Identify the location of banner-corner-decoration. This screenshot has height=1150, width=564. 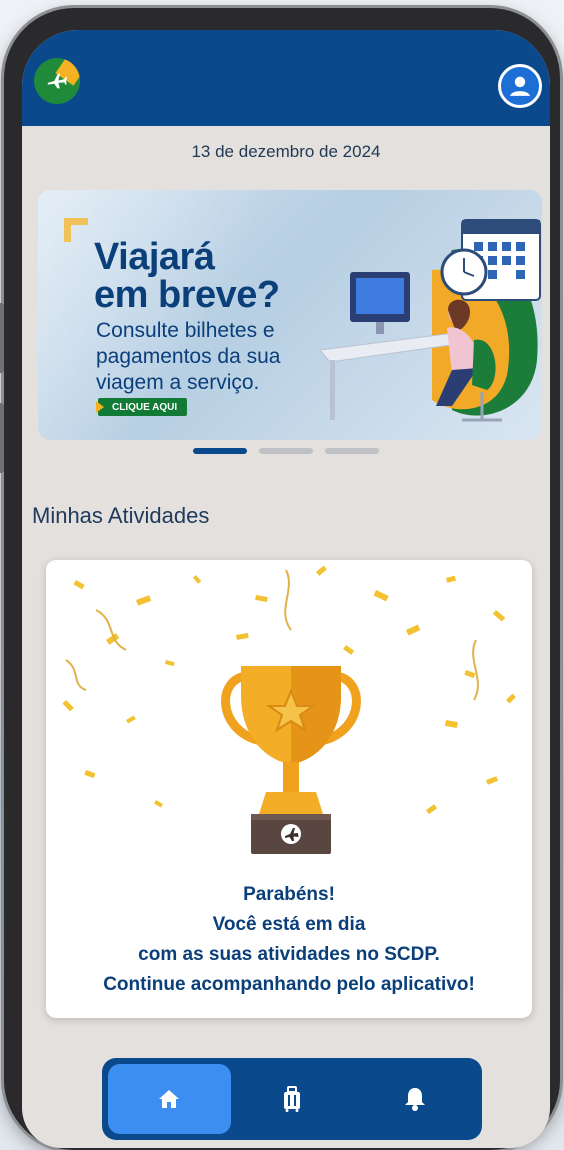
(76, 230).